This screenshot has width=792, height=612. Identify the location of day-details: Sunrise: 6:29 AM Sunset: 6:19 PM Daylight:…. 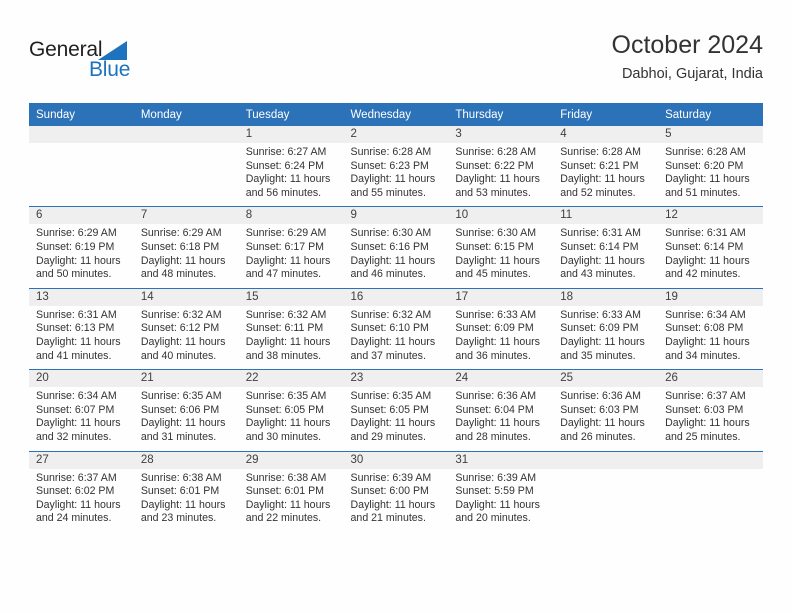
(81, 255).